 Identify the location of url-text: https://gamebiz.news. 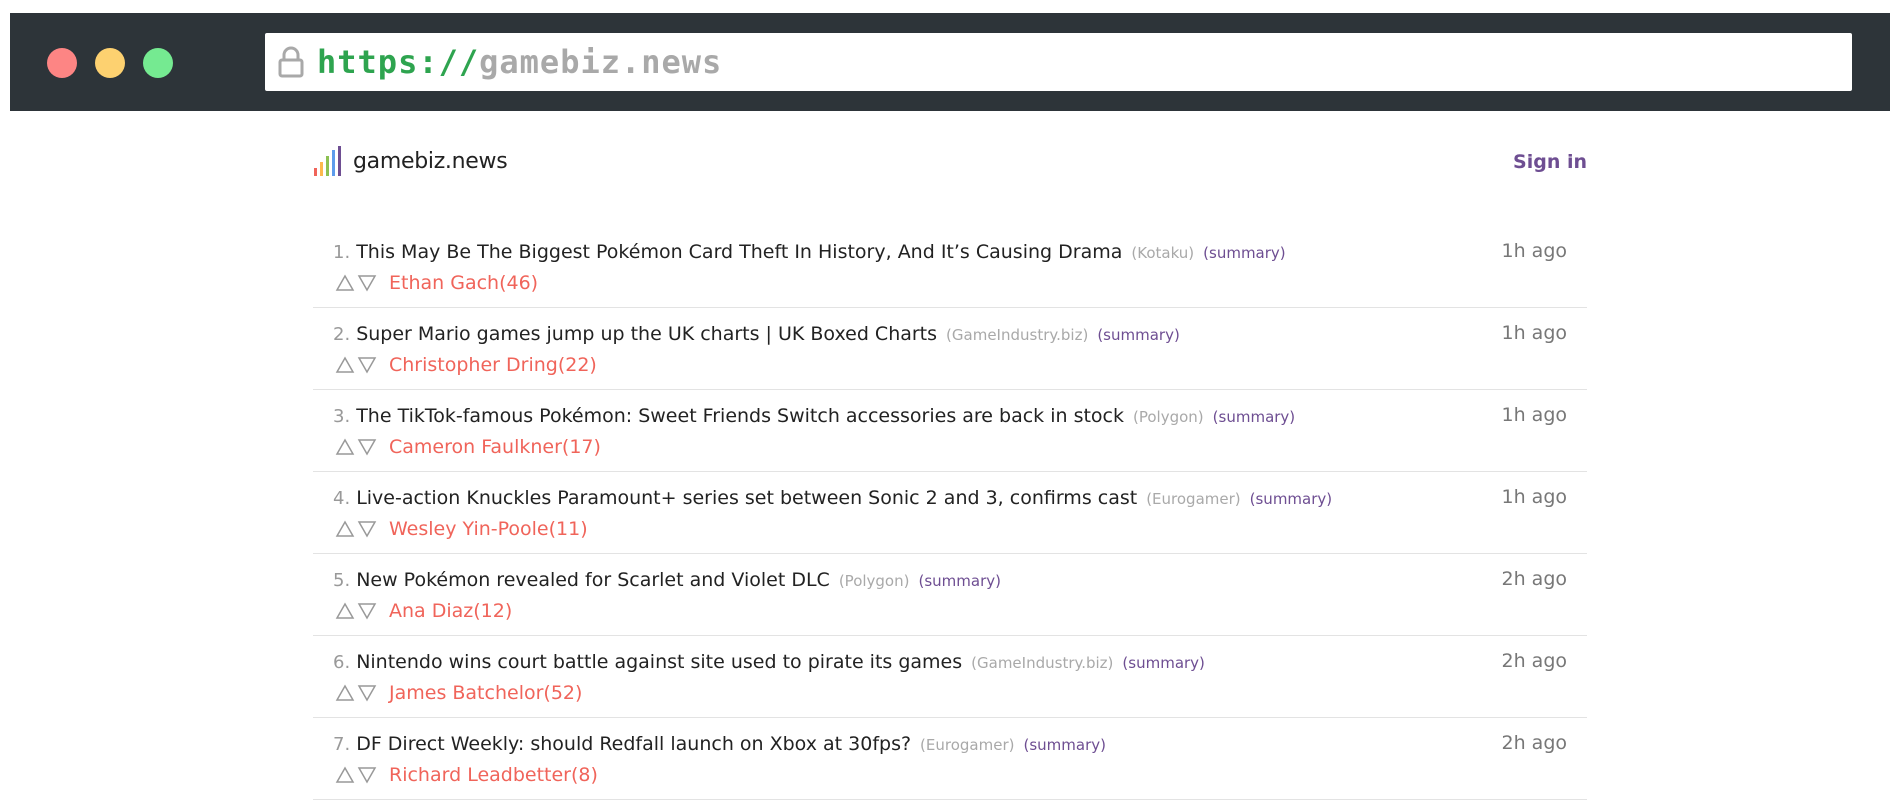
(519, 62).